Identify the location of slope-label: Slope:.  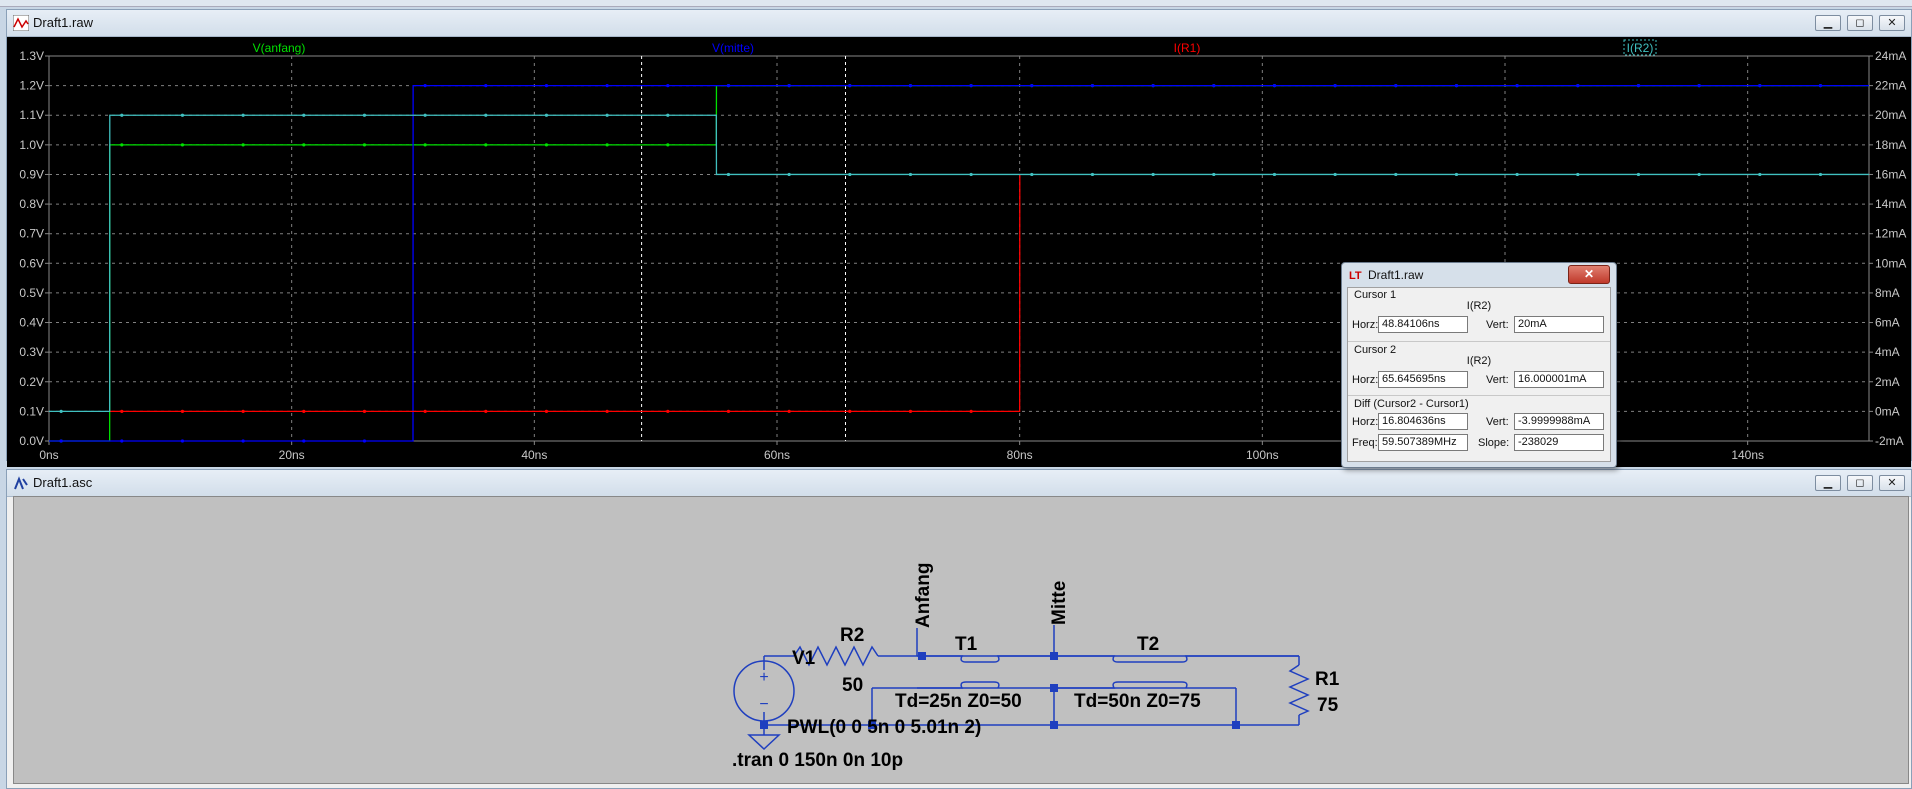
(1494, 443).